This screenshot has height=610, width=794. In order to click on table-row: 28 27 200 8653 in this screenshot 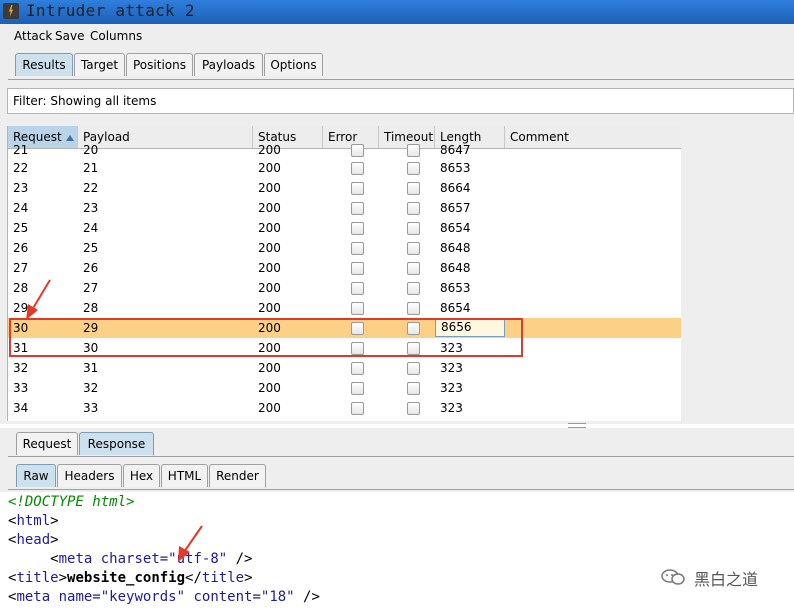, I will do `click(344, 288)`.